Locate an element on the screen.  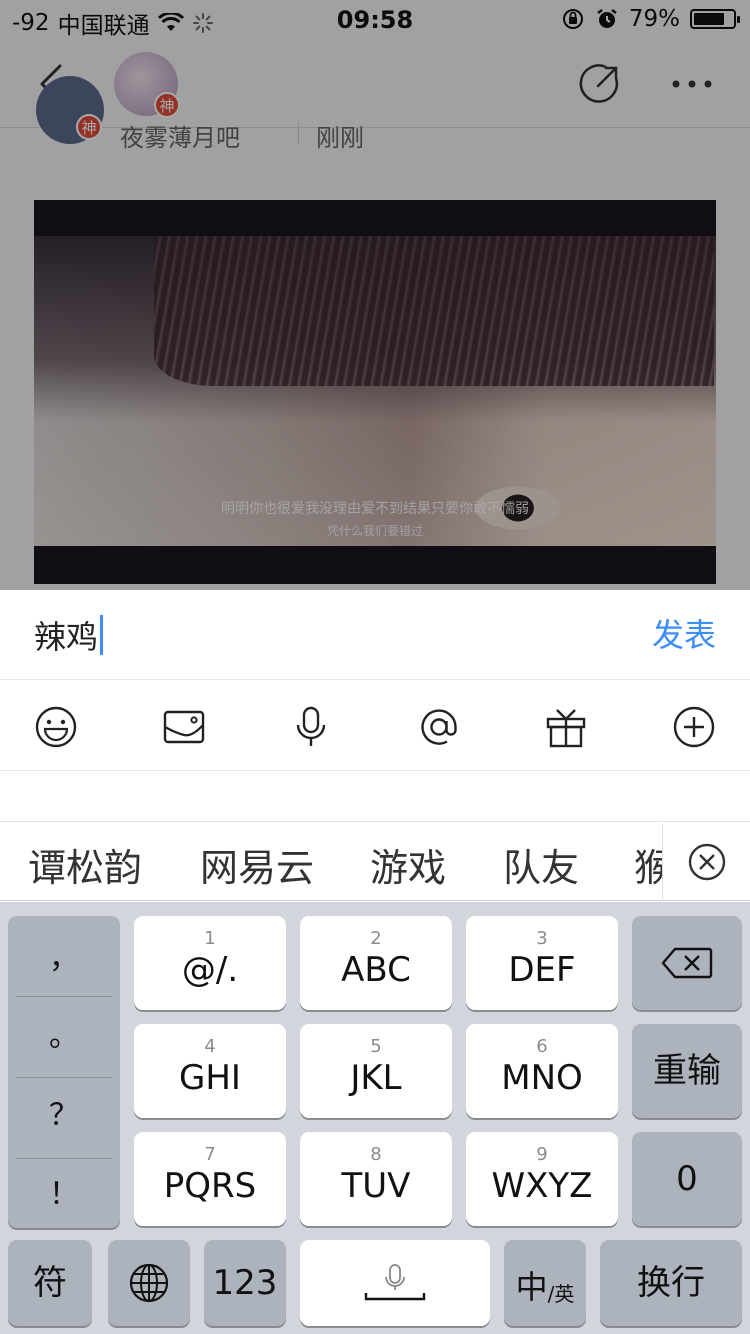
close-circle-icon is located at coordinates (707, 862).